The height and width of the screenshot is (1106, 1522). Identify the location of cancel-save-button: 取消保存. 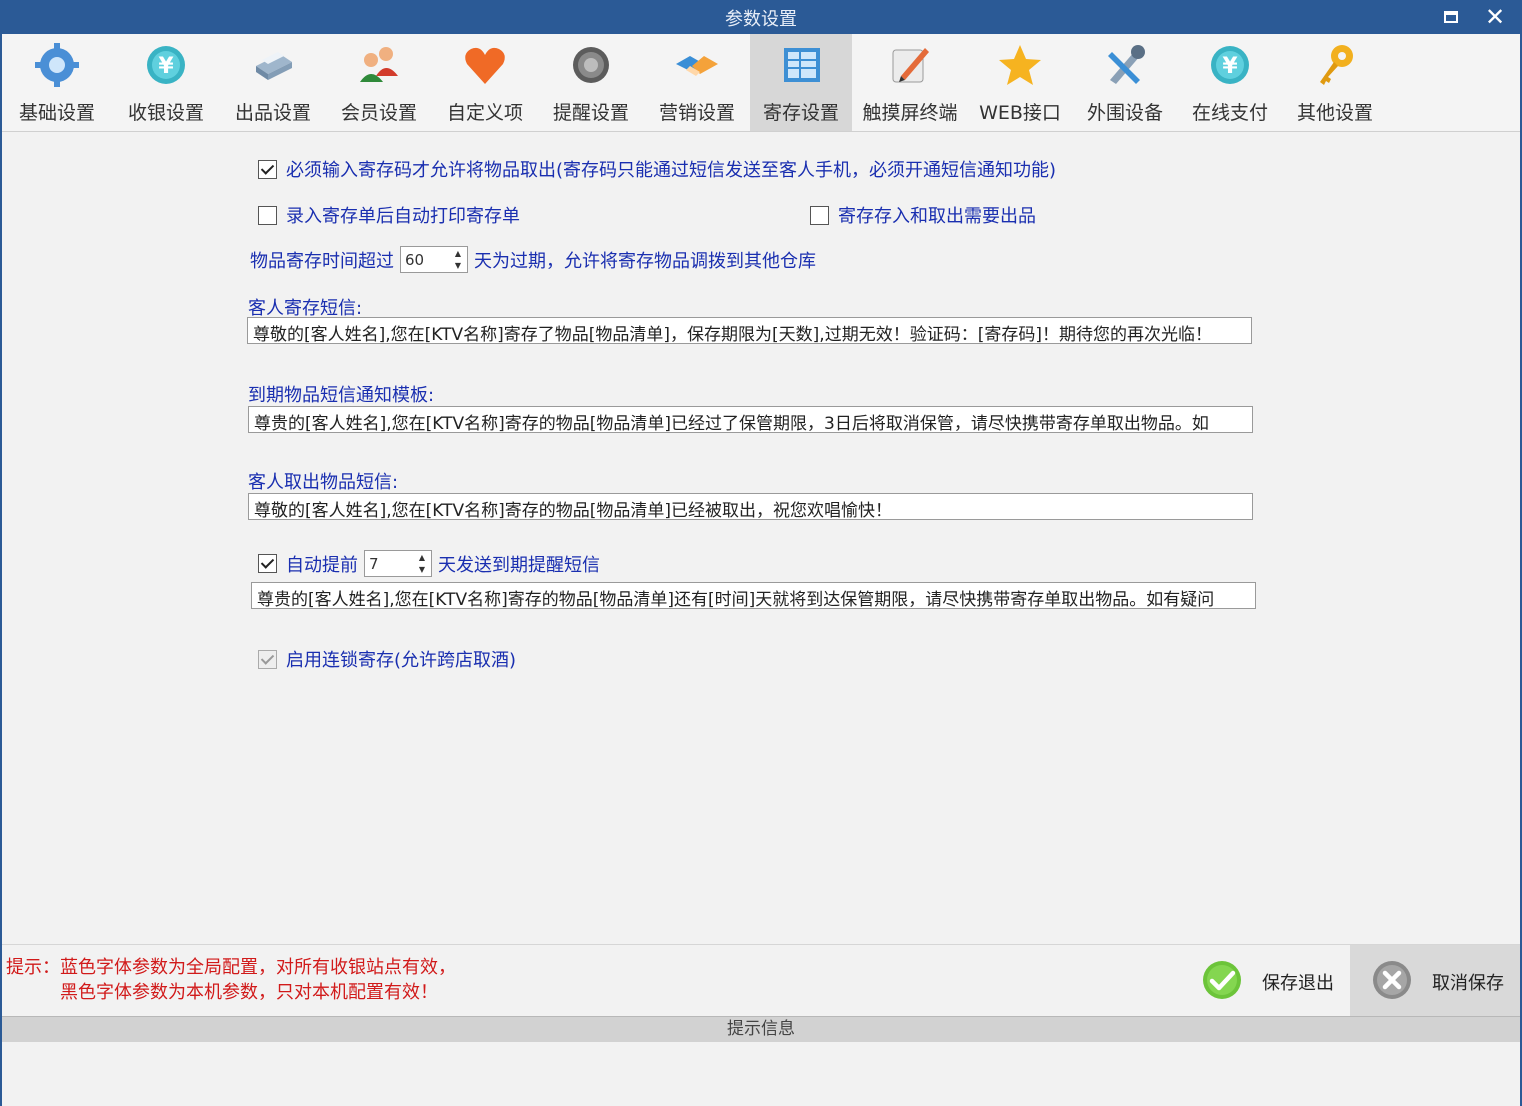
(1435, 981).